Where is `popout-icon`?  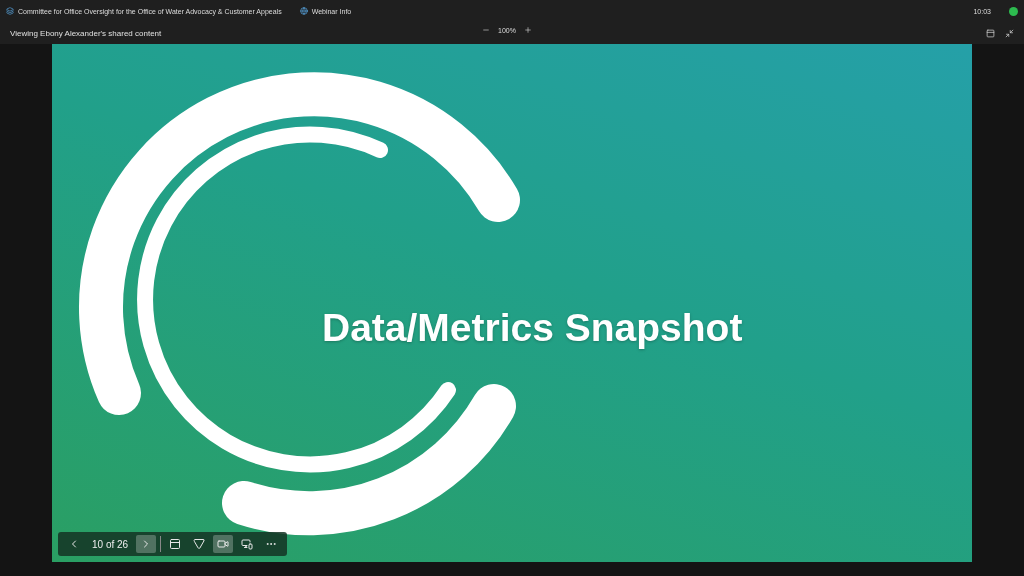 popout-icon is located at coordinates (990, 33).